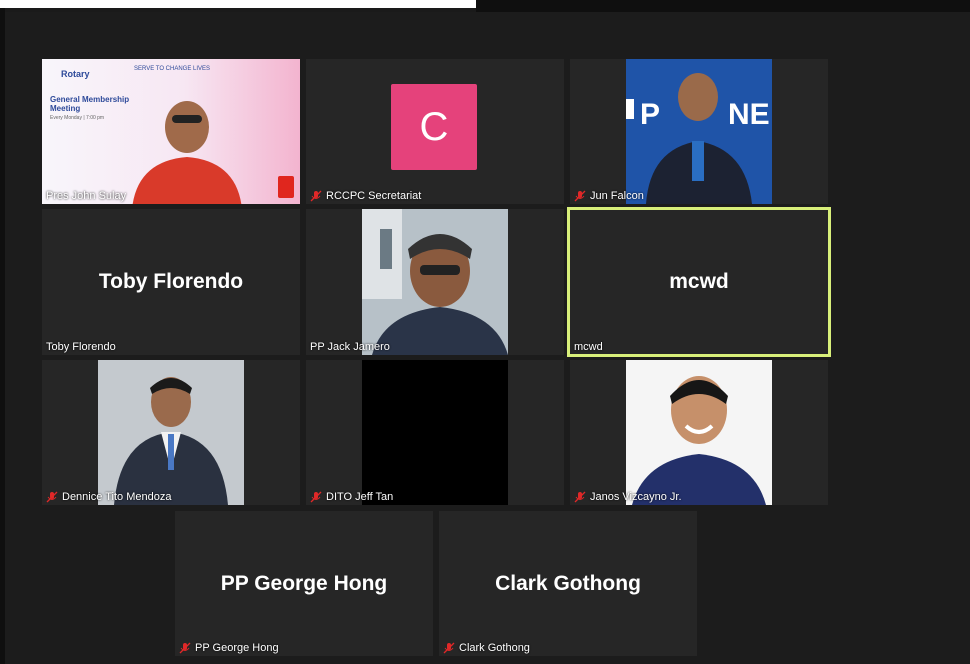  I want to click on participant-name-row: Jun Falcon, so click(609, 196).